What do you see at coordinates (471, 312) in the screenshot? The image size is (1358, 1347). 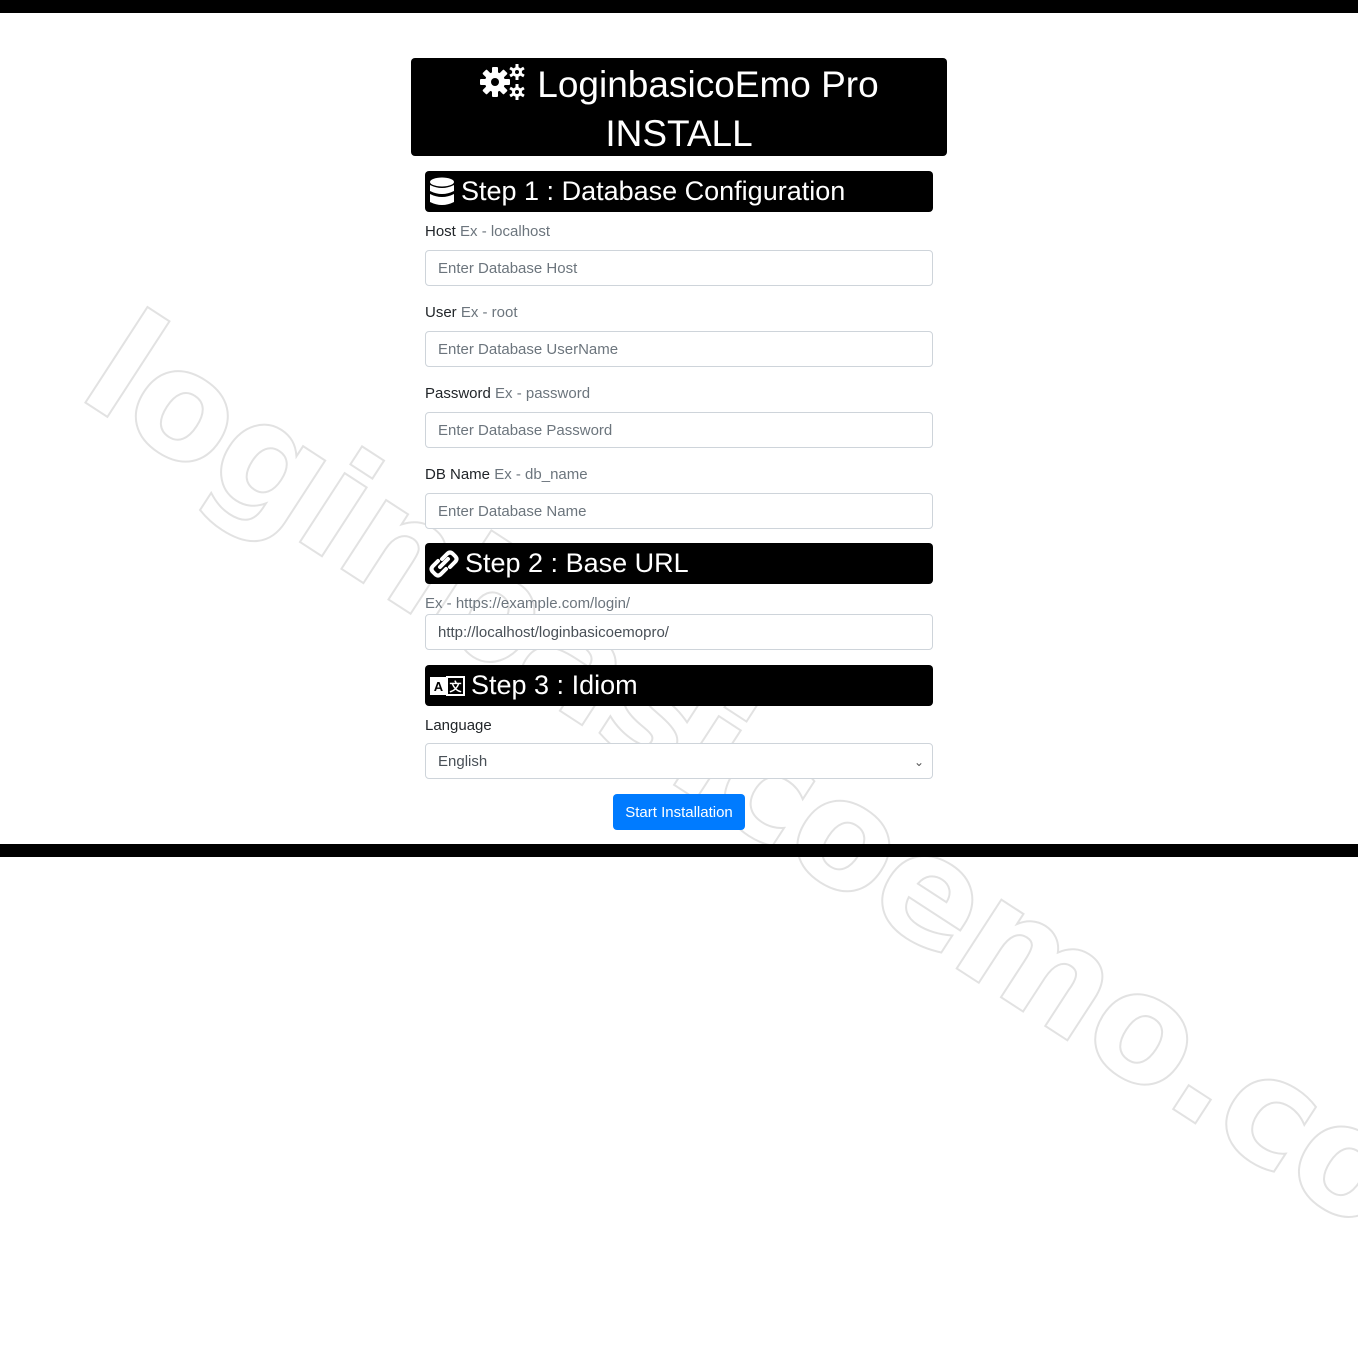 I see `user-label: User Ex - root` at bounding box center [471, 312].